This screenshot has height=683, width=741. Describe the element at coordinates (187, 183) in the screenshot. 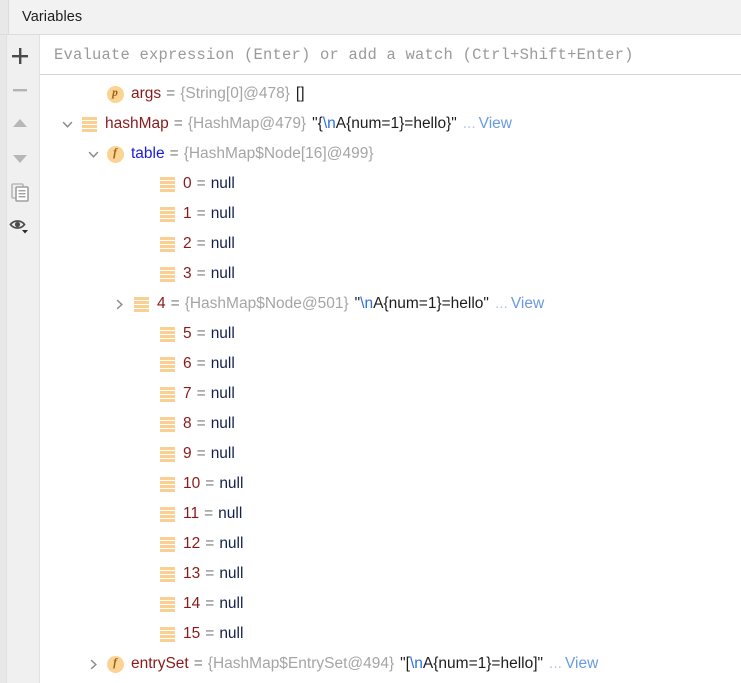

I see `variable-name: 0` at that location.